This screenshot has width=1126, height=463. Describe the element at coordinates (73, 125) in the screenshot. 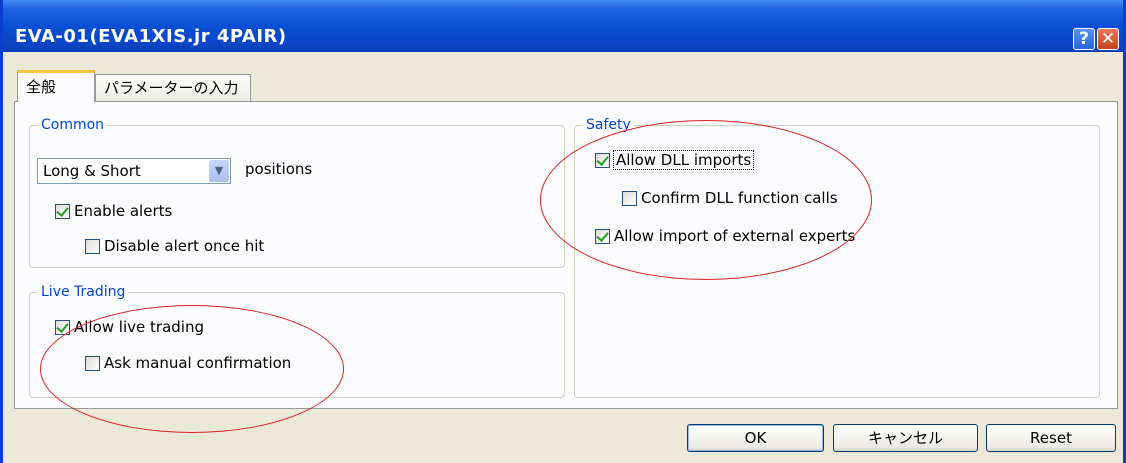

I see `common-group-label: Common` at that location.